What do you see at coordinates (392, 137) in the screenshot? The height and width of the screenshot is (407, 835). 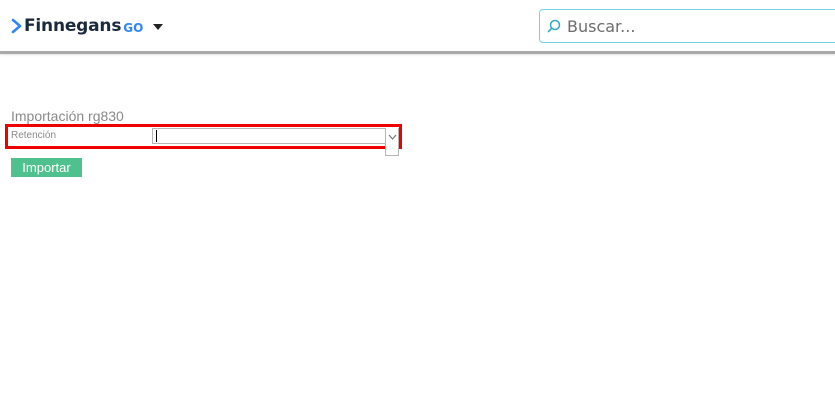 I see `chevron-down-icon` at bounding box center [392, 137].